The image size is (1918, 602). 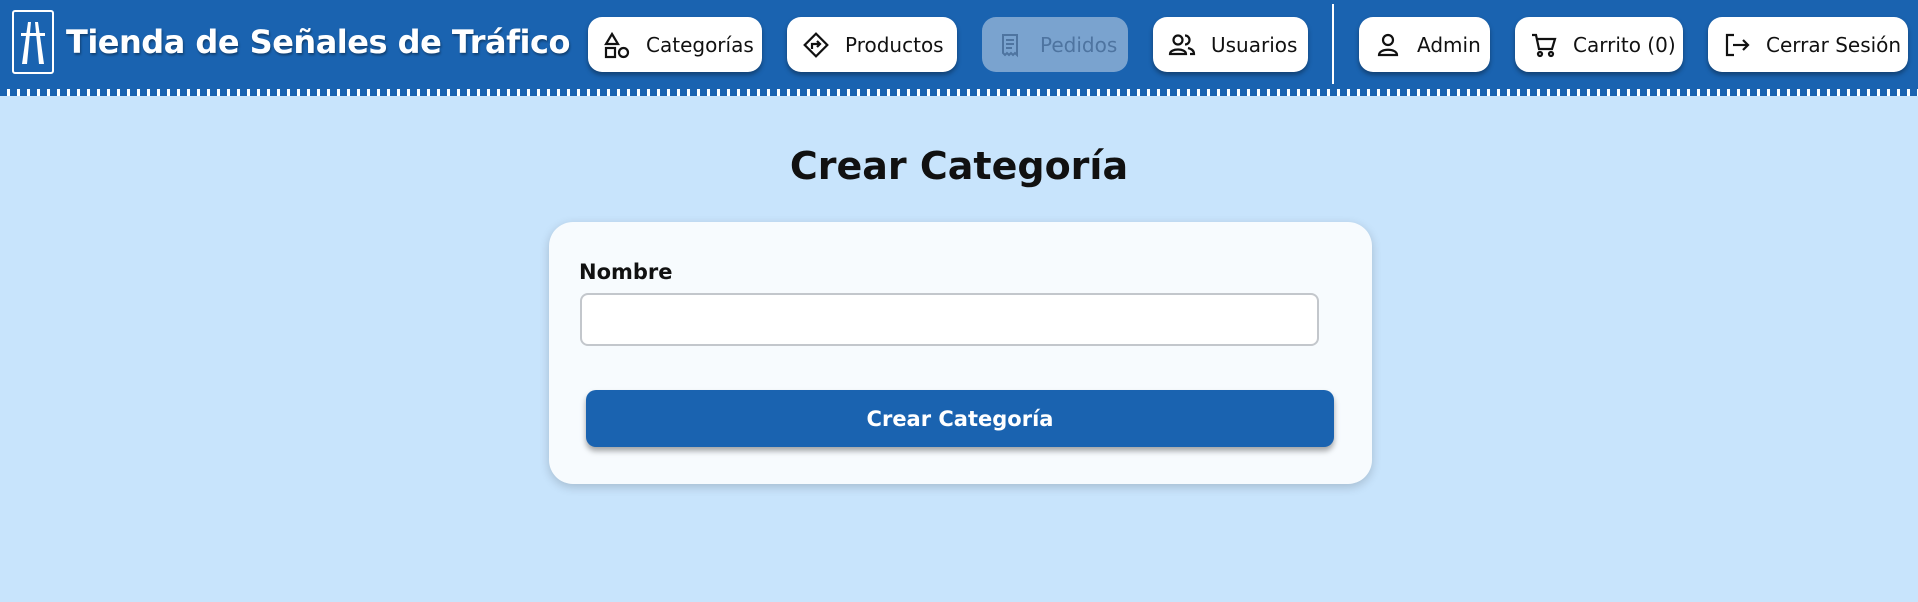 I want to click on receipt-icon, so click(x=1011, y=45).